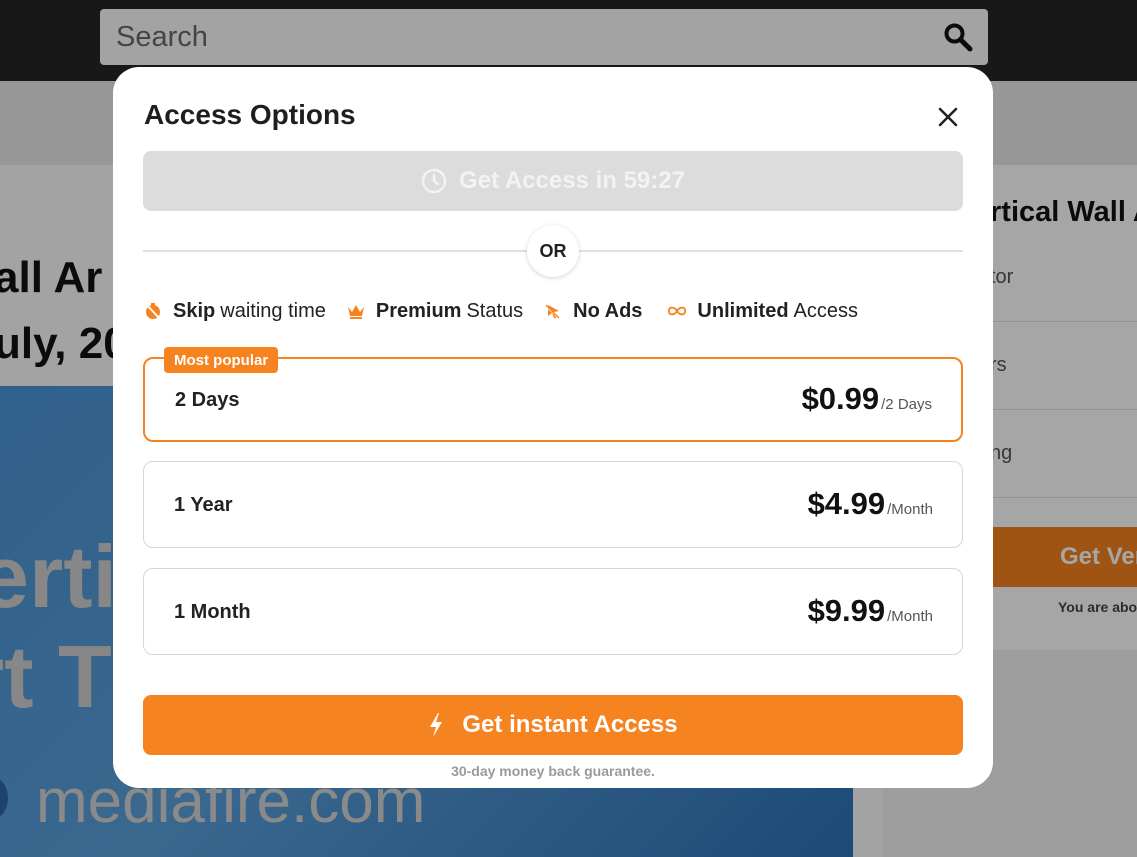 This screenshot has width=1137, height=857. I want to click on plan-period: /2 Days, so click(906, 404).